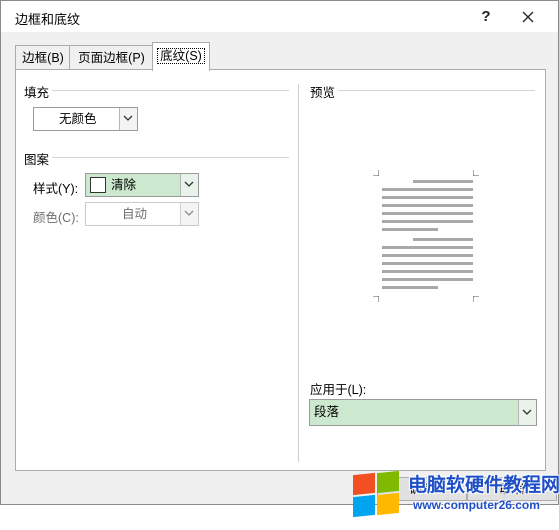 The image size is (559, 530). What do you see at coordinates (476, 505) in the screenshot?
I see `watermark-url: www.computer26.com` at bounding box center [476, 505].